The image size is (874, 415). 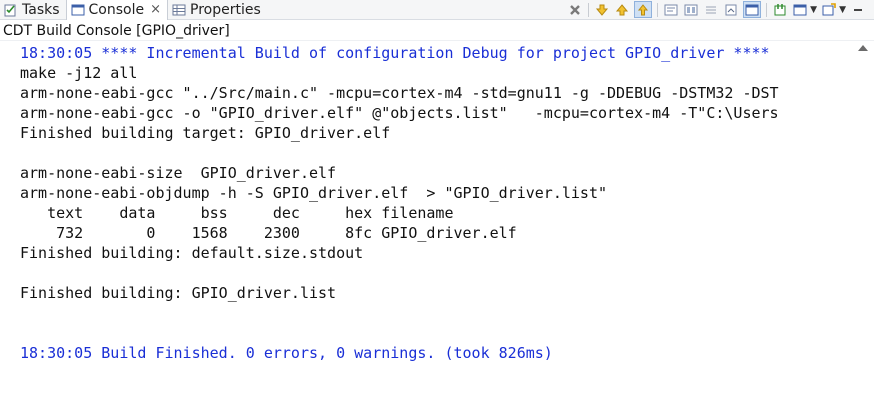 What do you see at coordinates (155, 9) in the screenshot?
I see `close-icon: ×` at bounding box center [155, 9].